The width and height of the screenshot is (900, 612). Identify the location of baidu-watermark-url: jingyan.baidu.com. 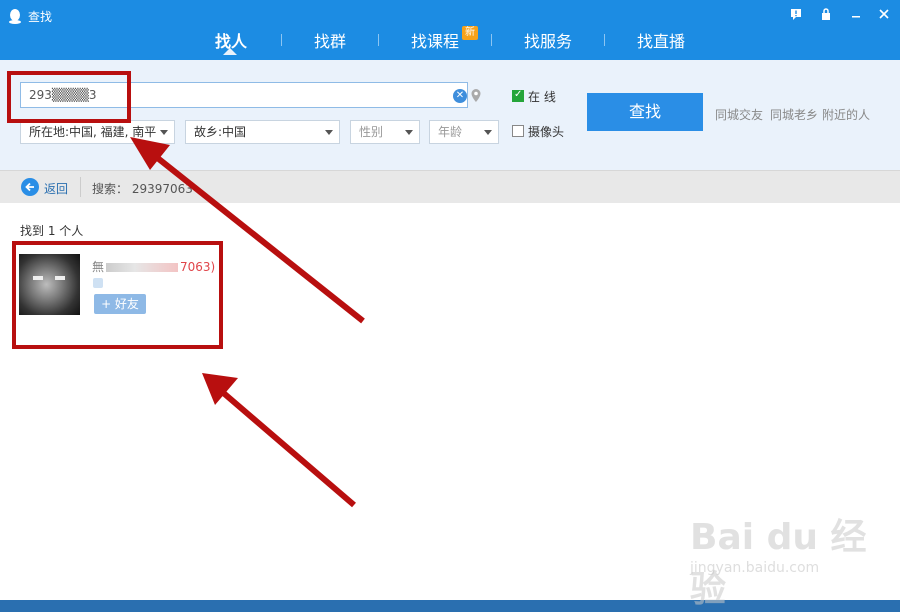
(755, 568).